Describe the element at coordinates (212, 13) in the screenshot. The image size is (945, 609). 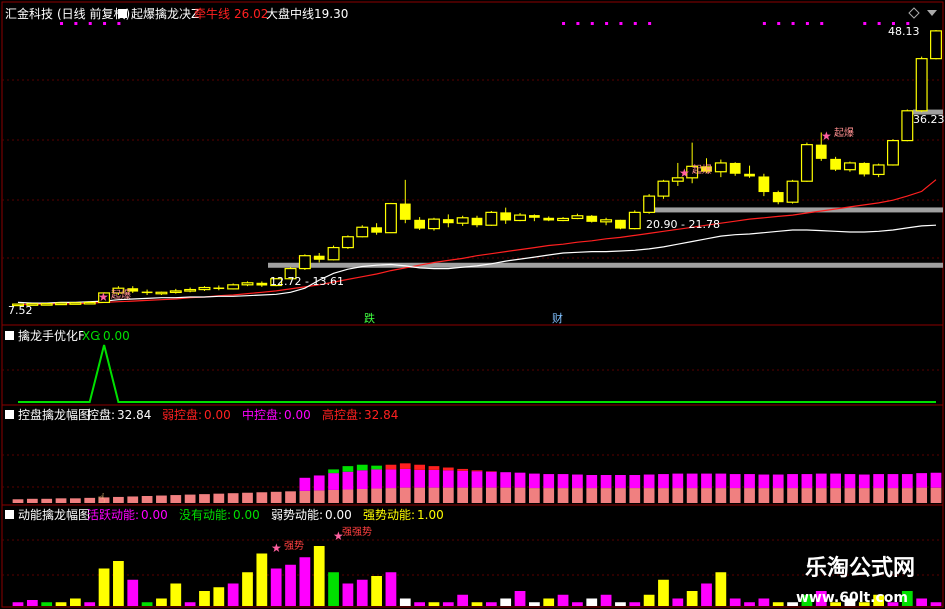
I see `legend-niu-label: 牵牛线` at that location.